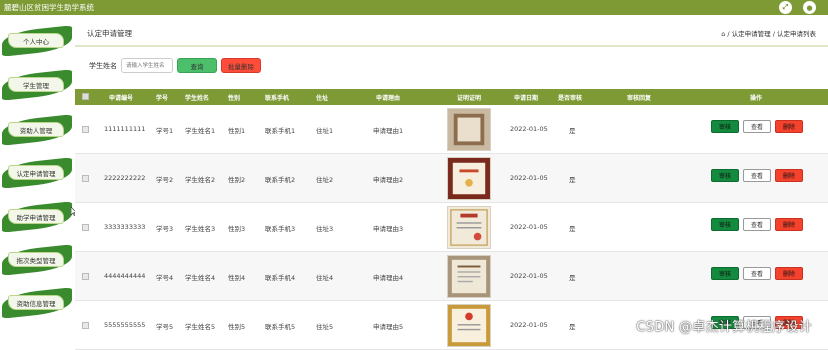  What do you see at coordinates (200, 277) in the screenshot?
I see `cell-name: 学生姓名4` at bounding box center [200, 277].